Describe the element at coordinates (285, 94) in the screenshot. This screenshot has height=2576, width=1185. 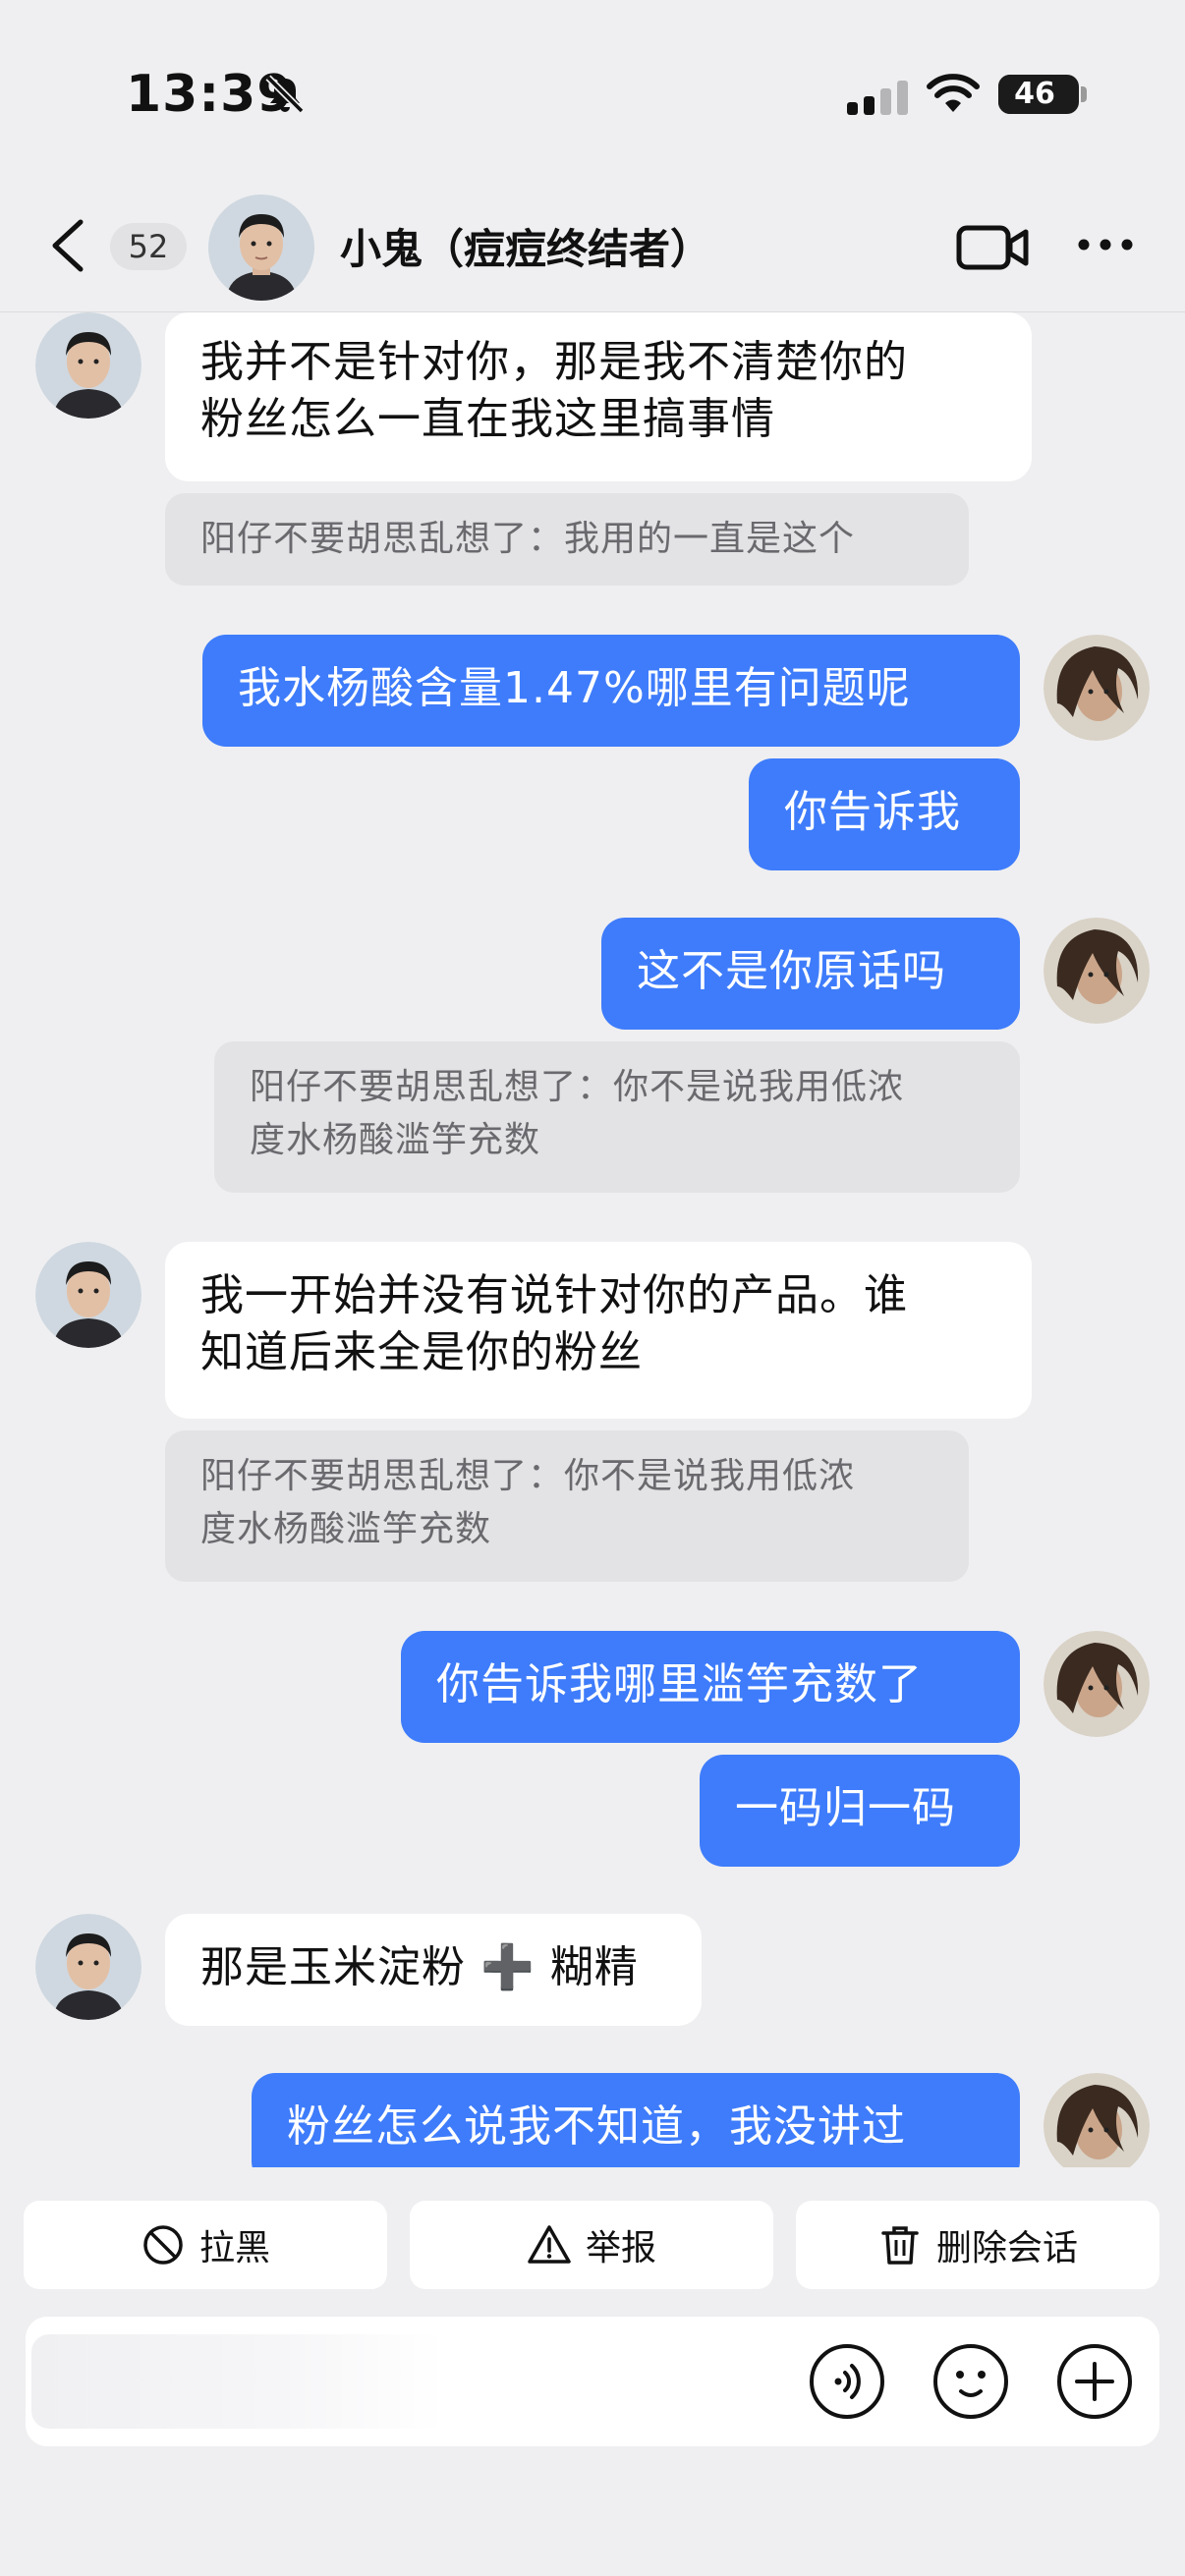
I see `bell-muted-icon` at that location.